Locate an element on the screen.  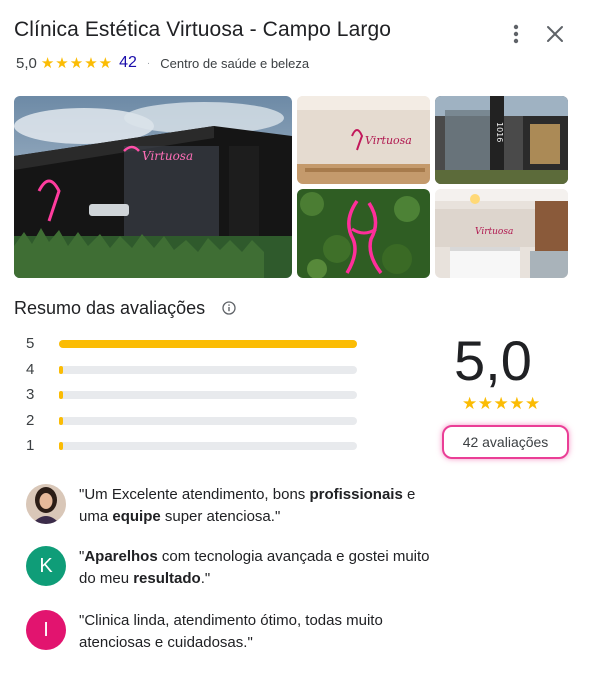
review-text-part: super atenciosa." is located at coordinates (220, 516).